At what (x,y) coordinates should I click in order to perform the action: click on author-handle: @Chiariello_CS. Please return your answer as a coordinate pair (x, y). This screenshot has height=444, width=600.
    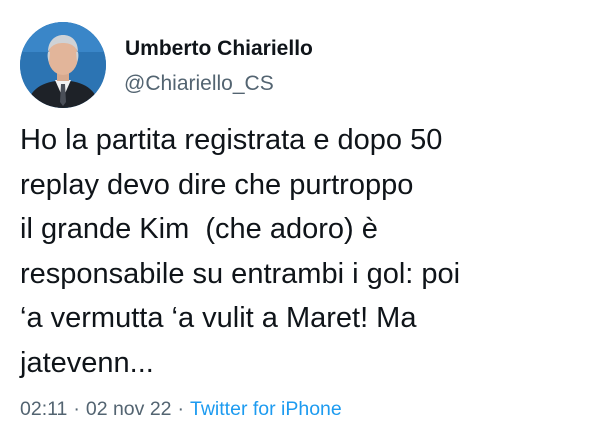
    Looking at the image, I should click on (199, 84).